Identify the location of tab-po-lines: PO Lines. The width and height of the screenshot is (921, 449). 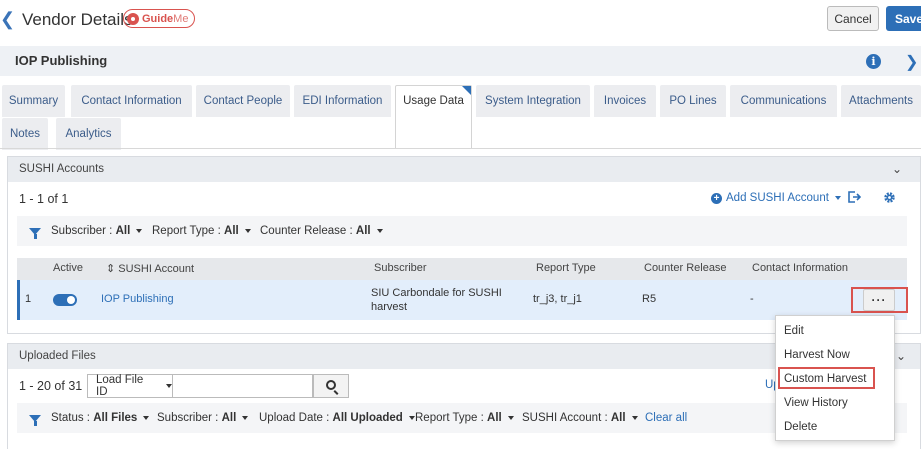
(693, 101).